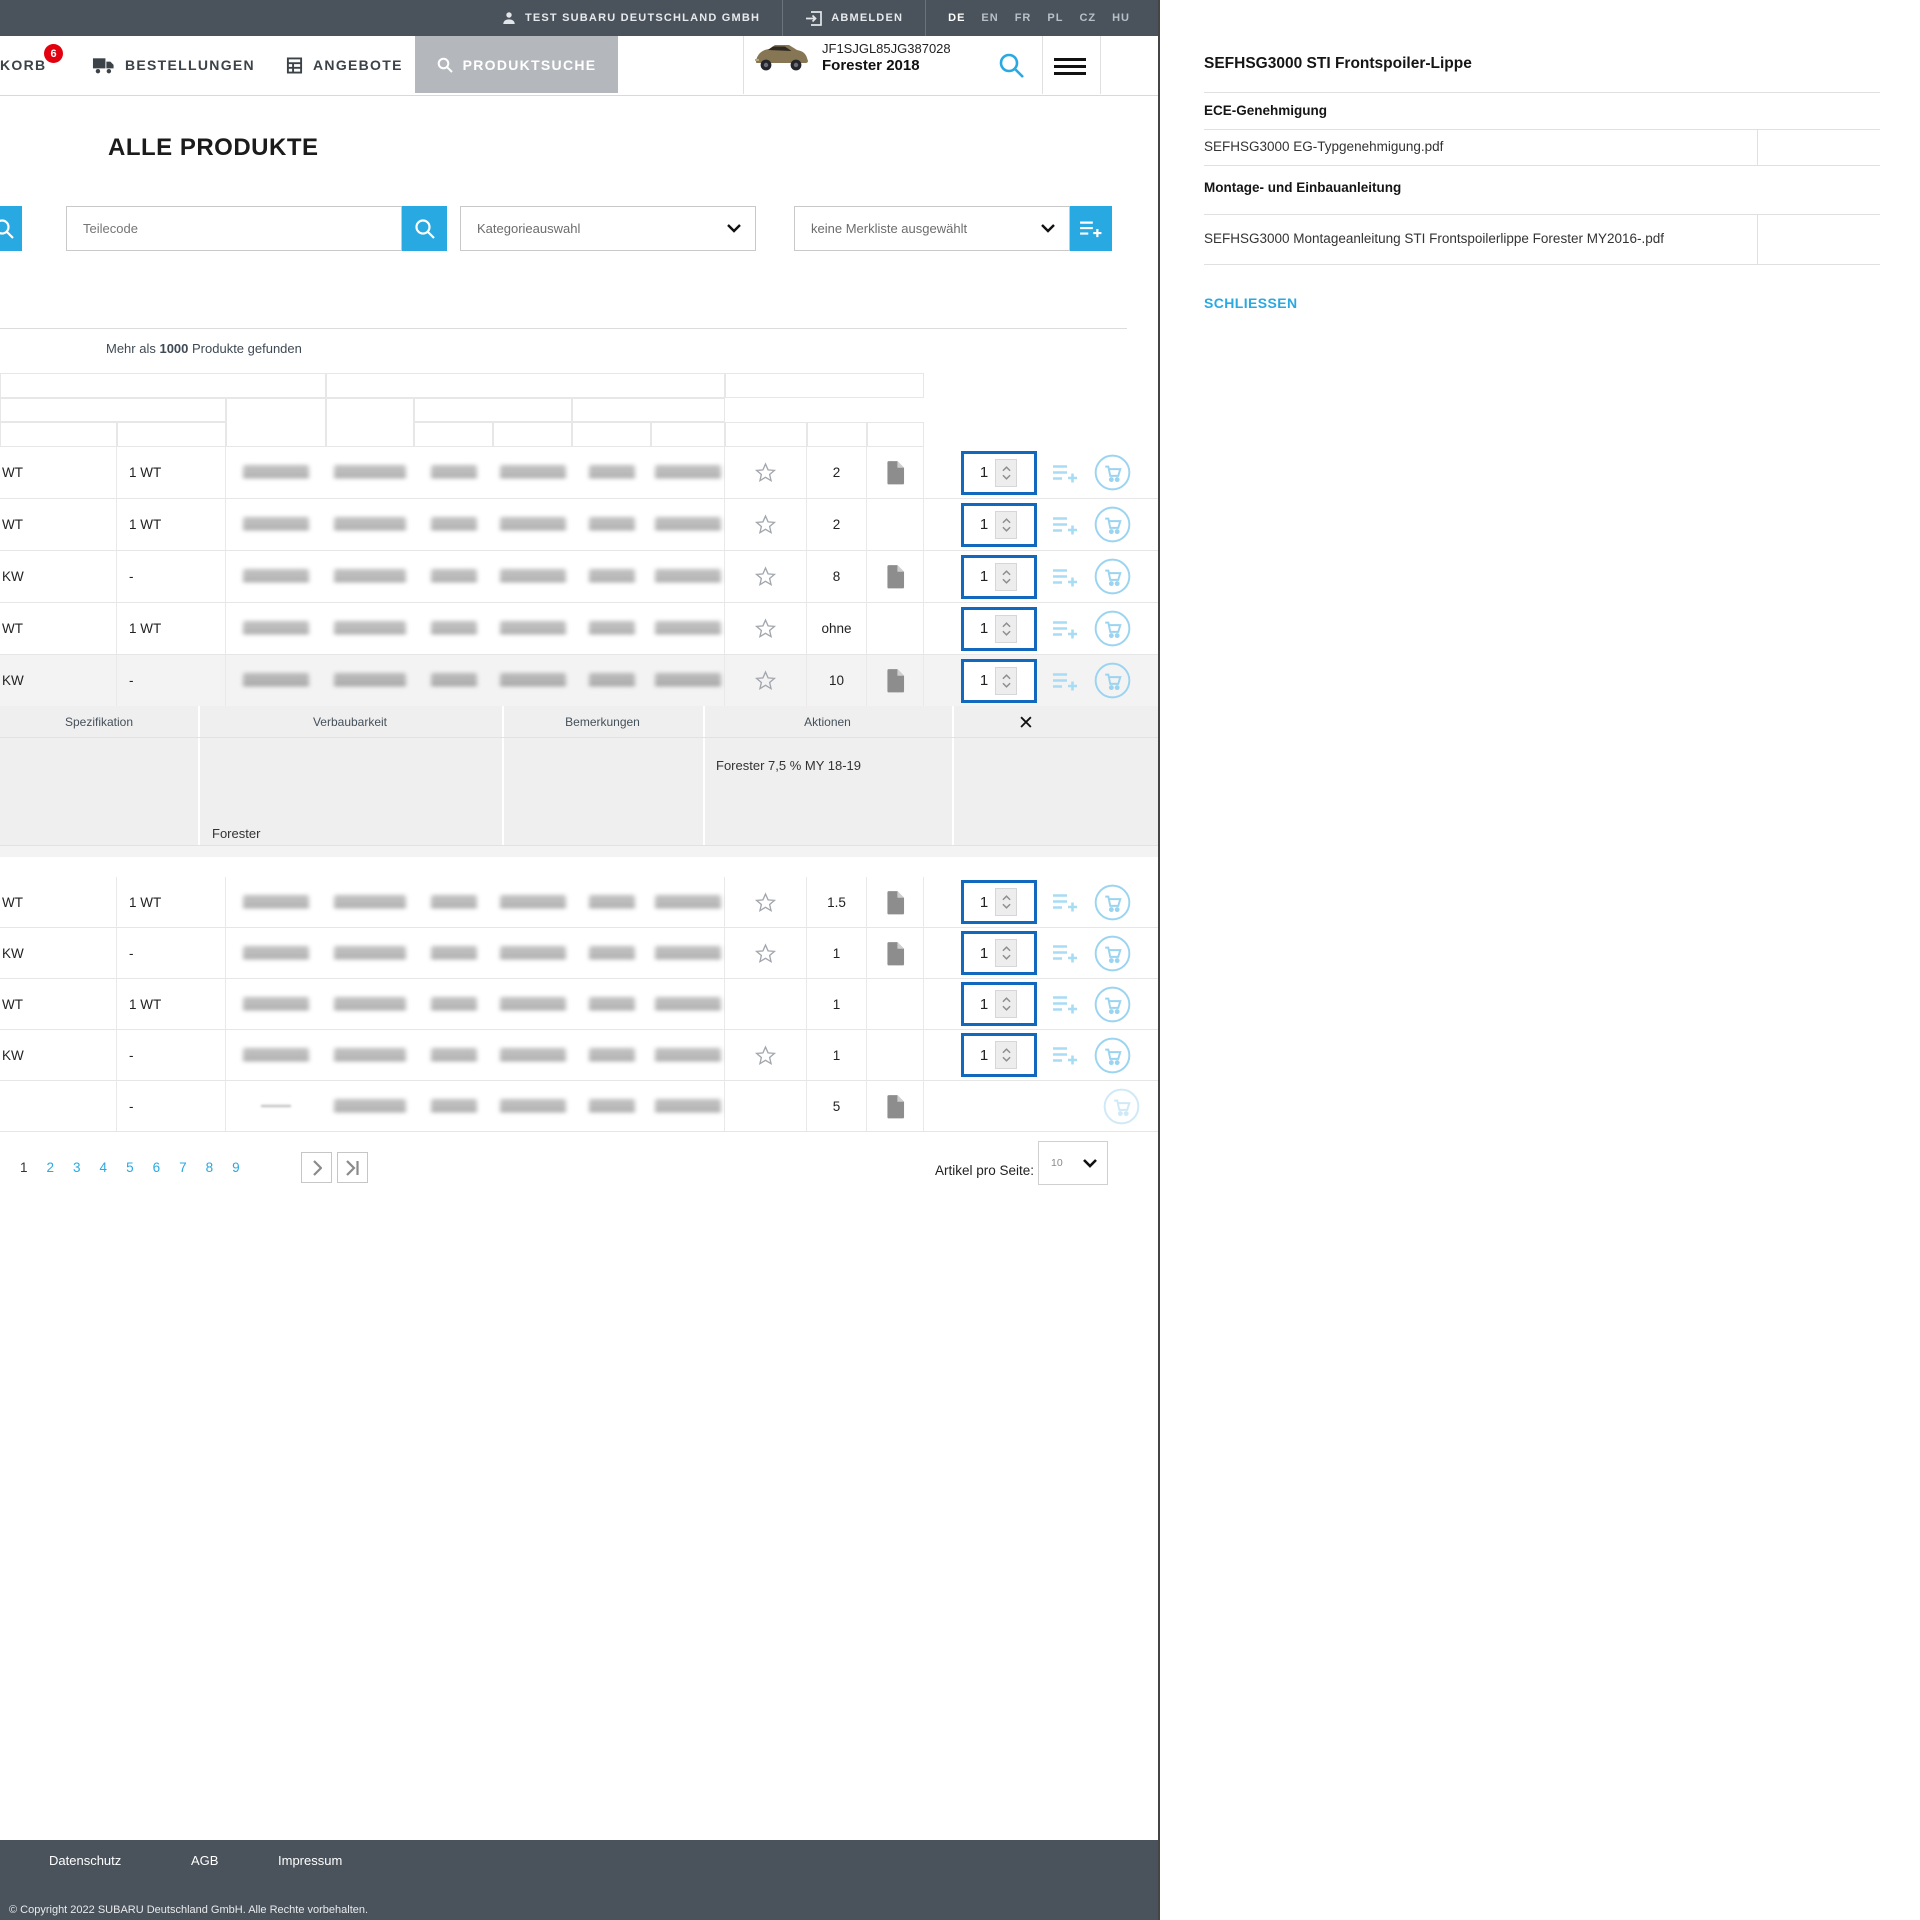 The height and width of the screenshot is (1920, 1920). What do you see at coordinates (352, 1167) in the screenshot?
I see `last-page-button` at bounding box center [352, 1167].